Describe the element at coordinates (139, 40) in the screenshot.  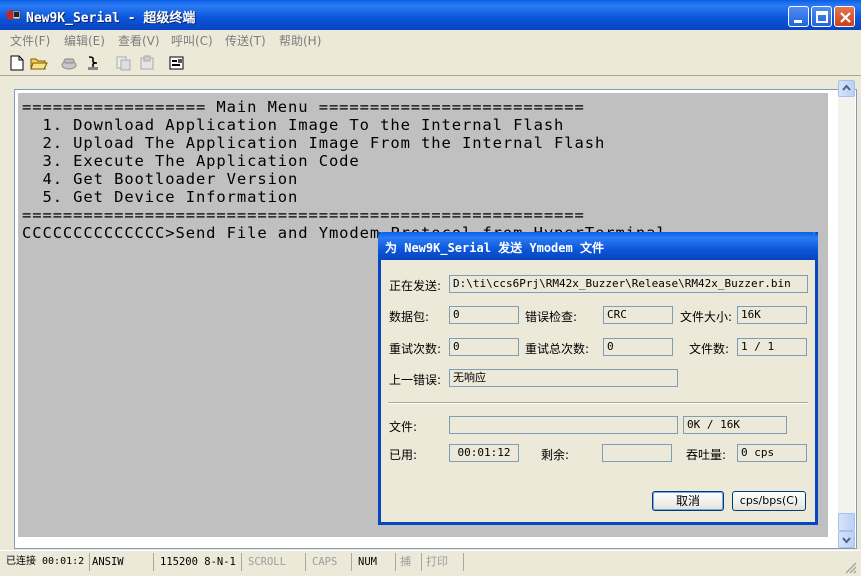
I see `menu-view: 查看(V)` at that location.